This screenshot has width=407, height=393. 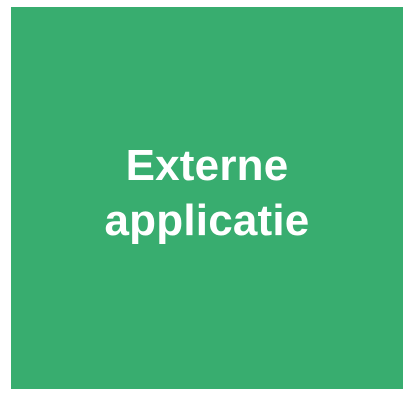 I want to click on box-label-line-2: applicatie, so click(x=207, y=220).